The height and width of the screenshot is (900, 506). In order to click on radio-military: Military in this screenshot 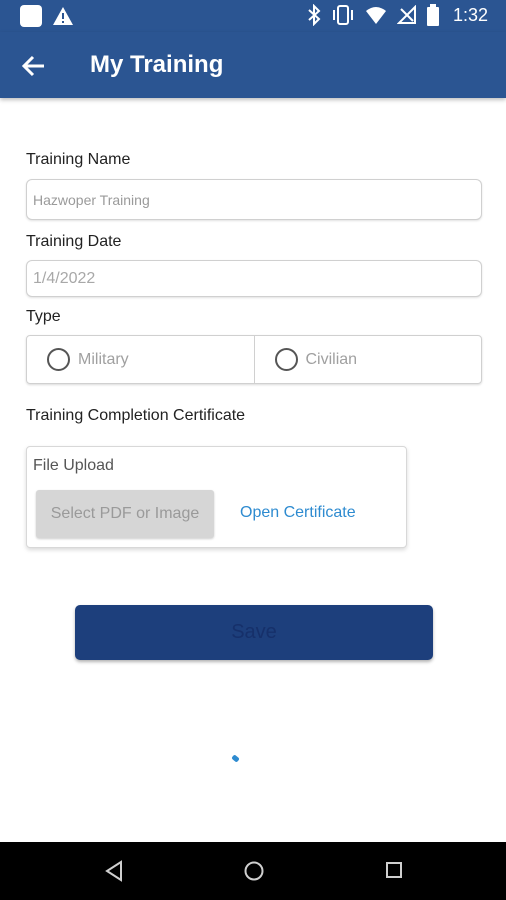, I will do `click(140, 359)`.